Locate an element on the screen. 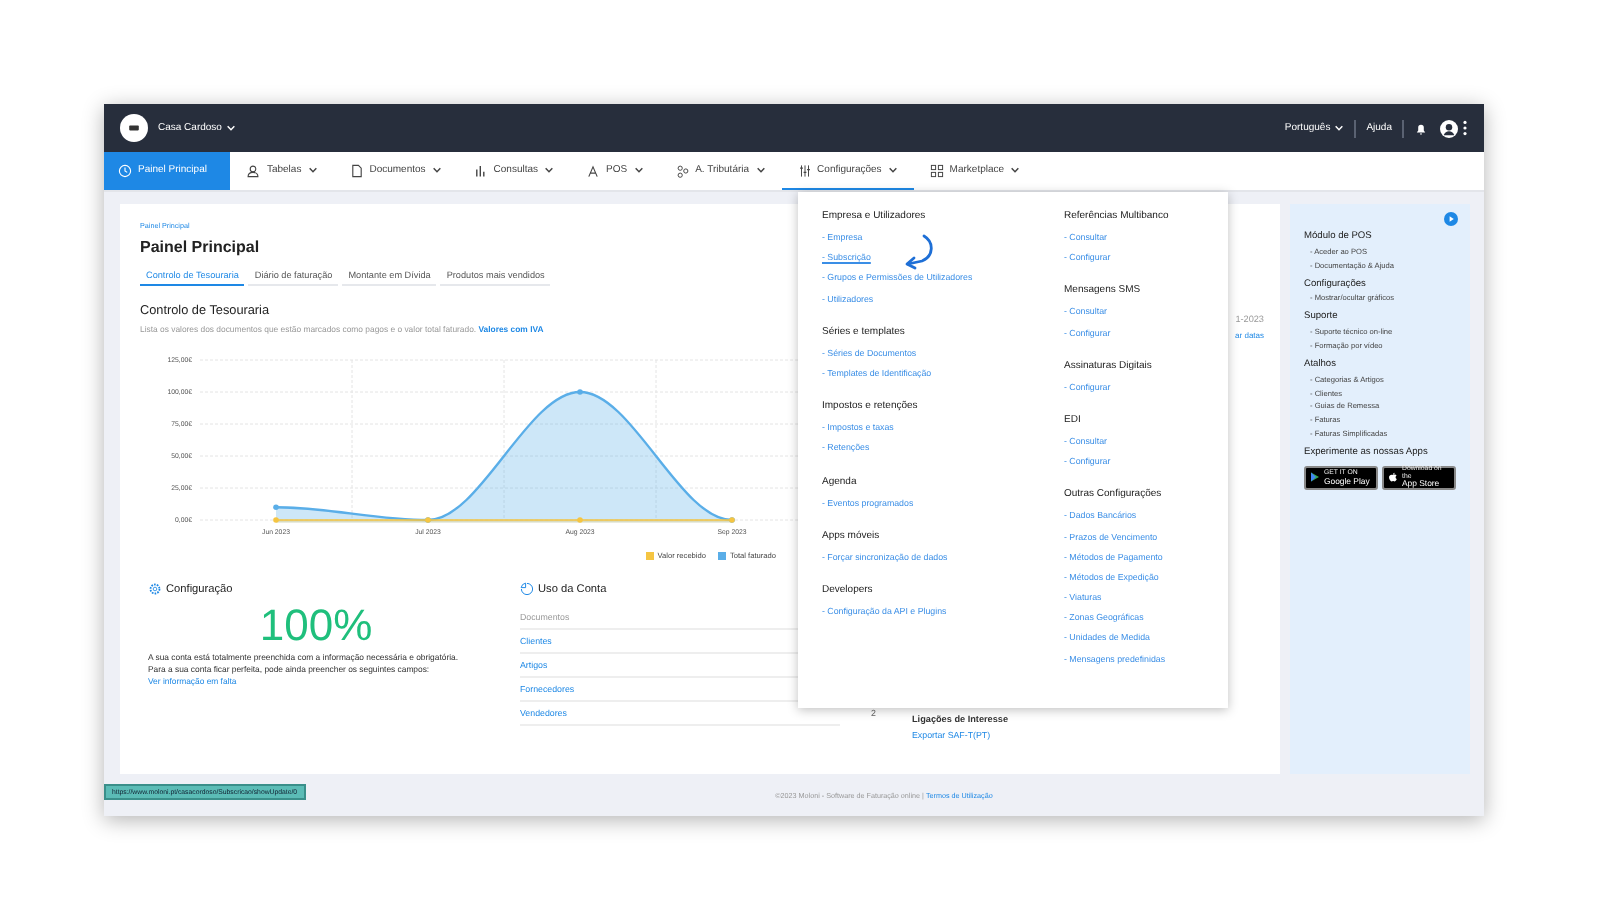  user-avatar-icon is located at coordinates (1449, 128).